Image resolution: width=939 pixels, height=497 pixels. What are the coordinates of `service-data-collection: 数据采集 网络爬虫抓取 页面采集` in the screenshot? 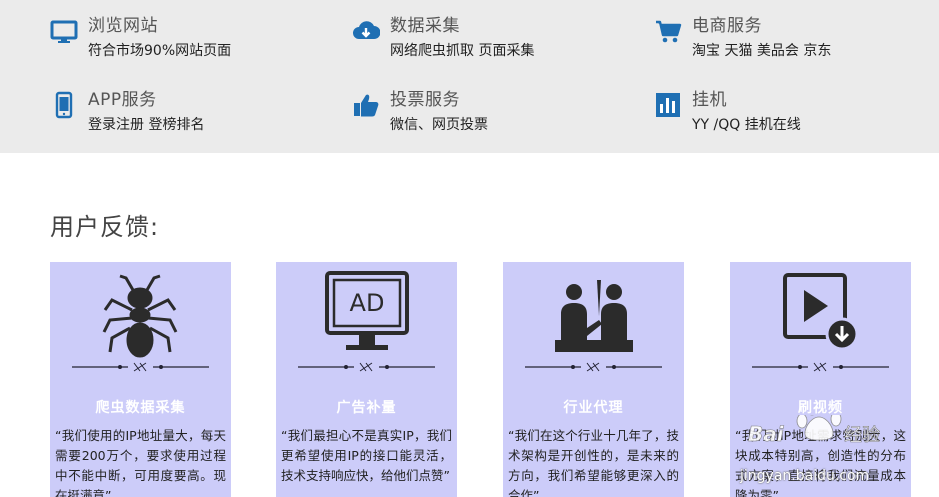 It's located at (482, 33).